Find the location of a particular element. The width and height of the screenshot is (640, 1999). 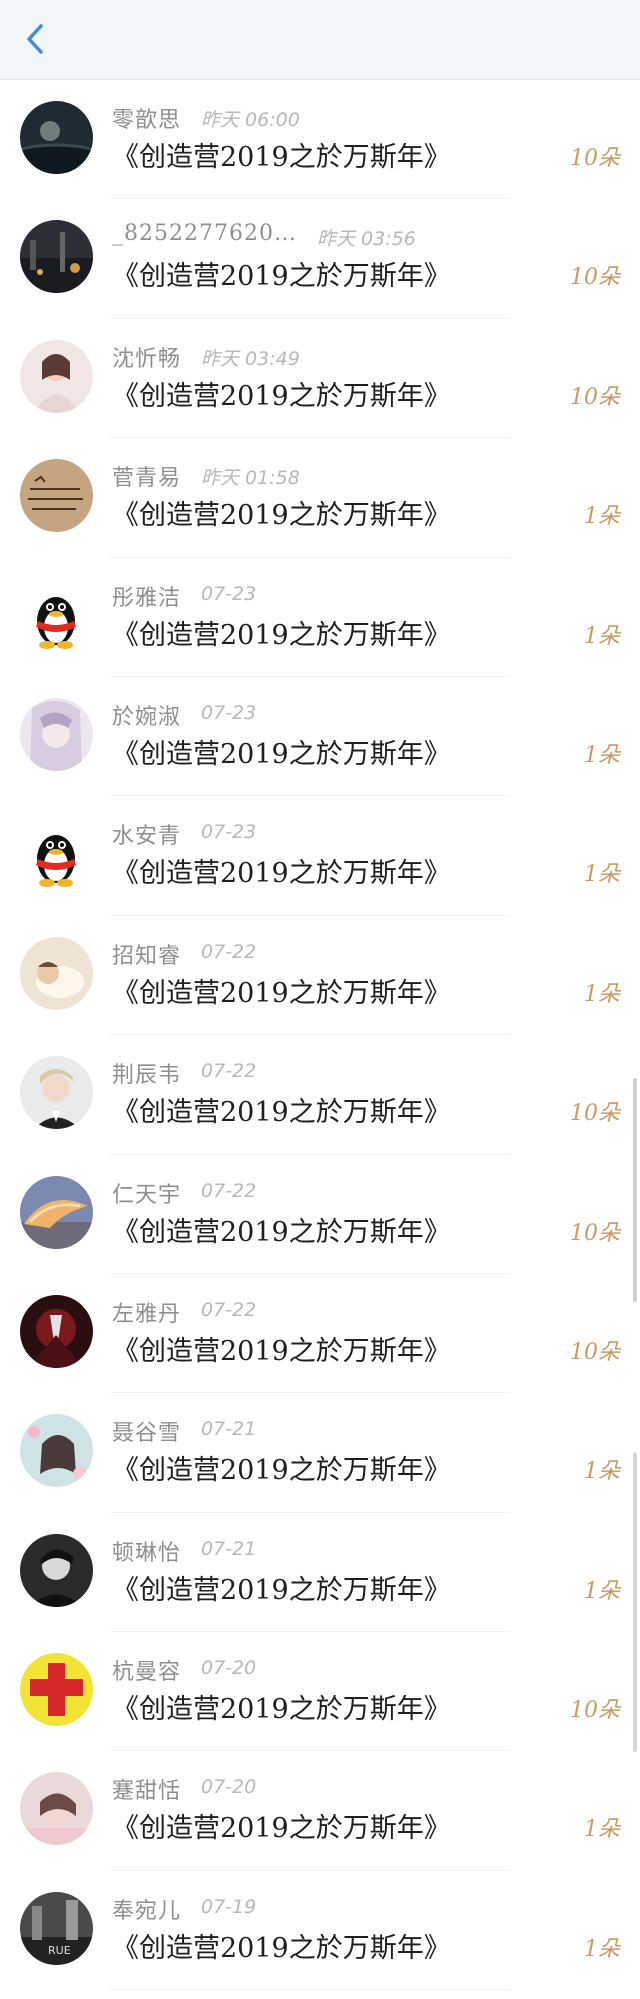

svg-text: RUE is located at coordinates (59, 1950).